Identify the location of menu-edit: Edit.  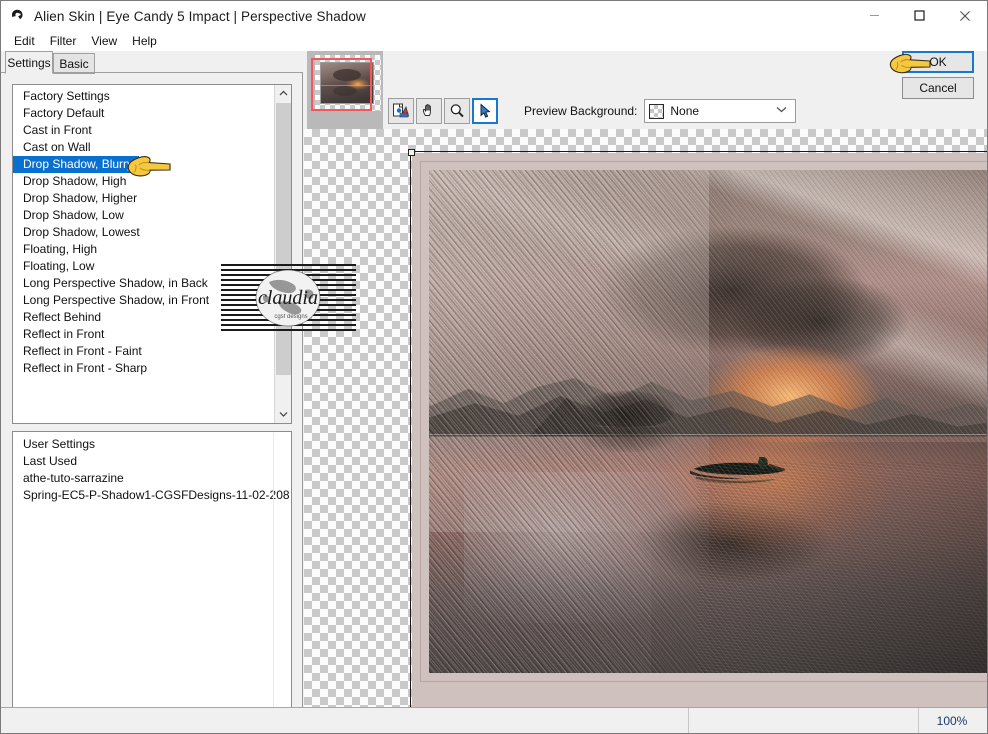
(26, 41).